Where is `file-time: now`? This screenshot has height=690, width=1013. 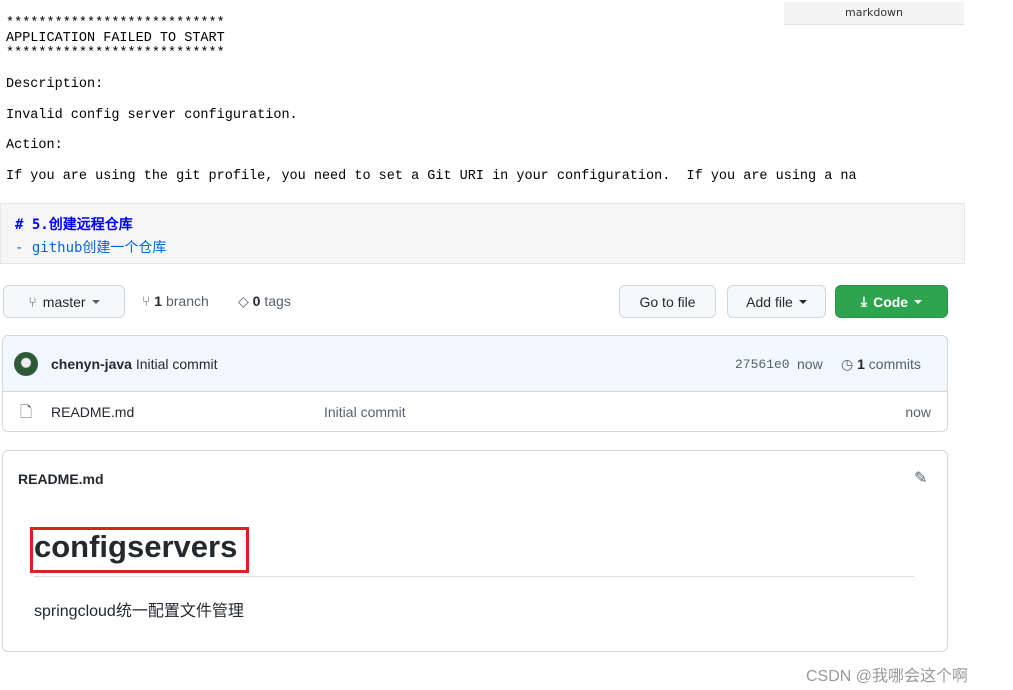
file-time: now is located at coordinates (918, 412).